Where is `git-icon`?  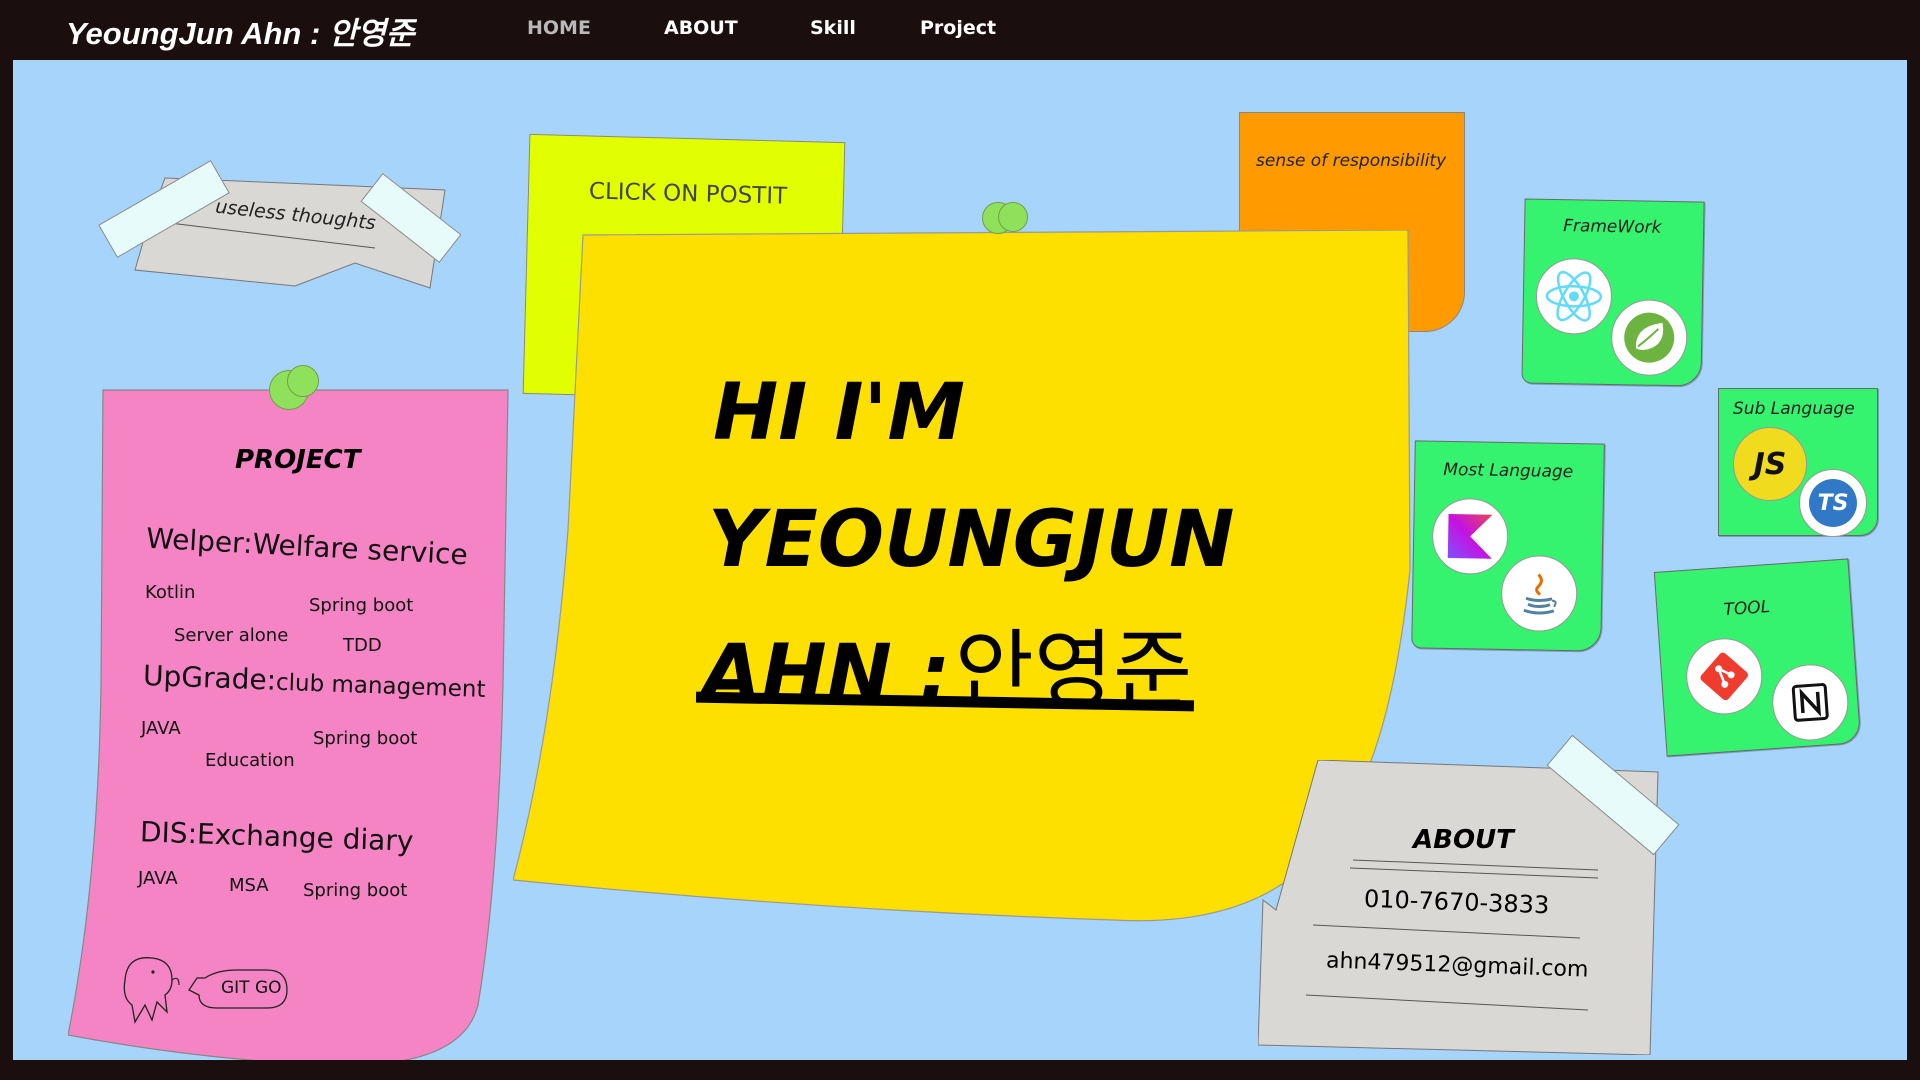 git-icon is located at coordinates (1724, 676).